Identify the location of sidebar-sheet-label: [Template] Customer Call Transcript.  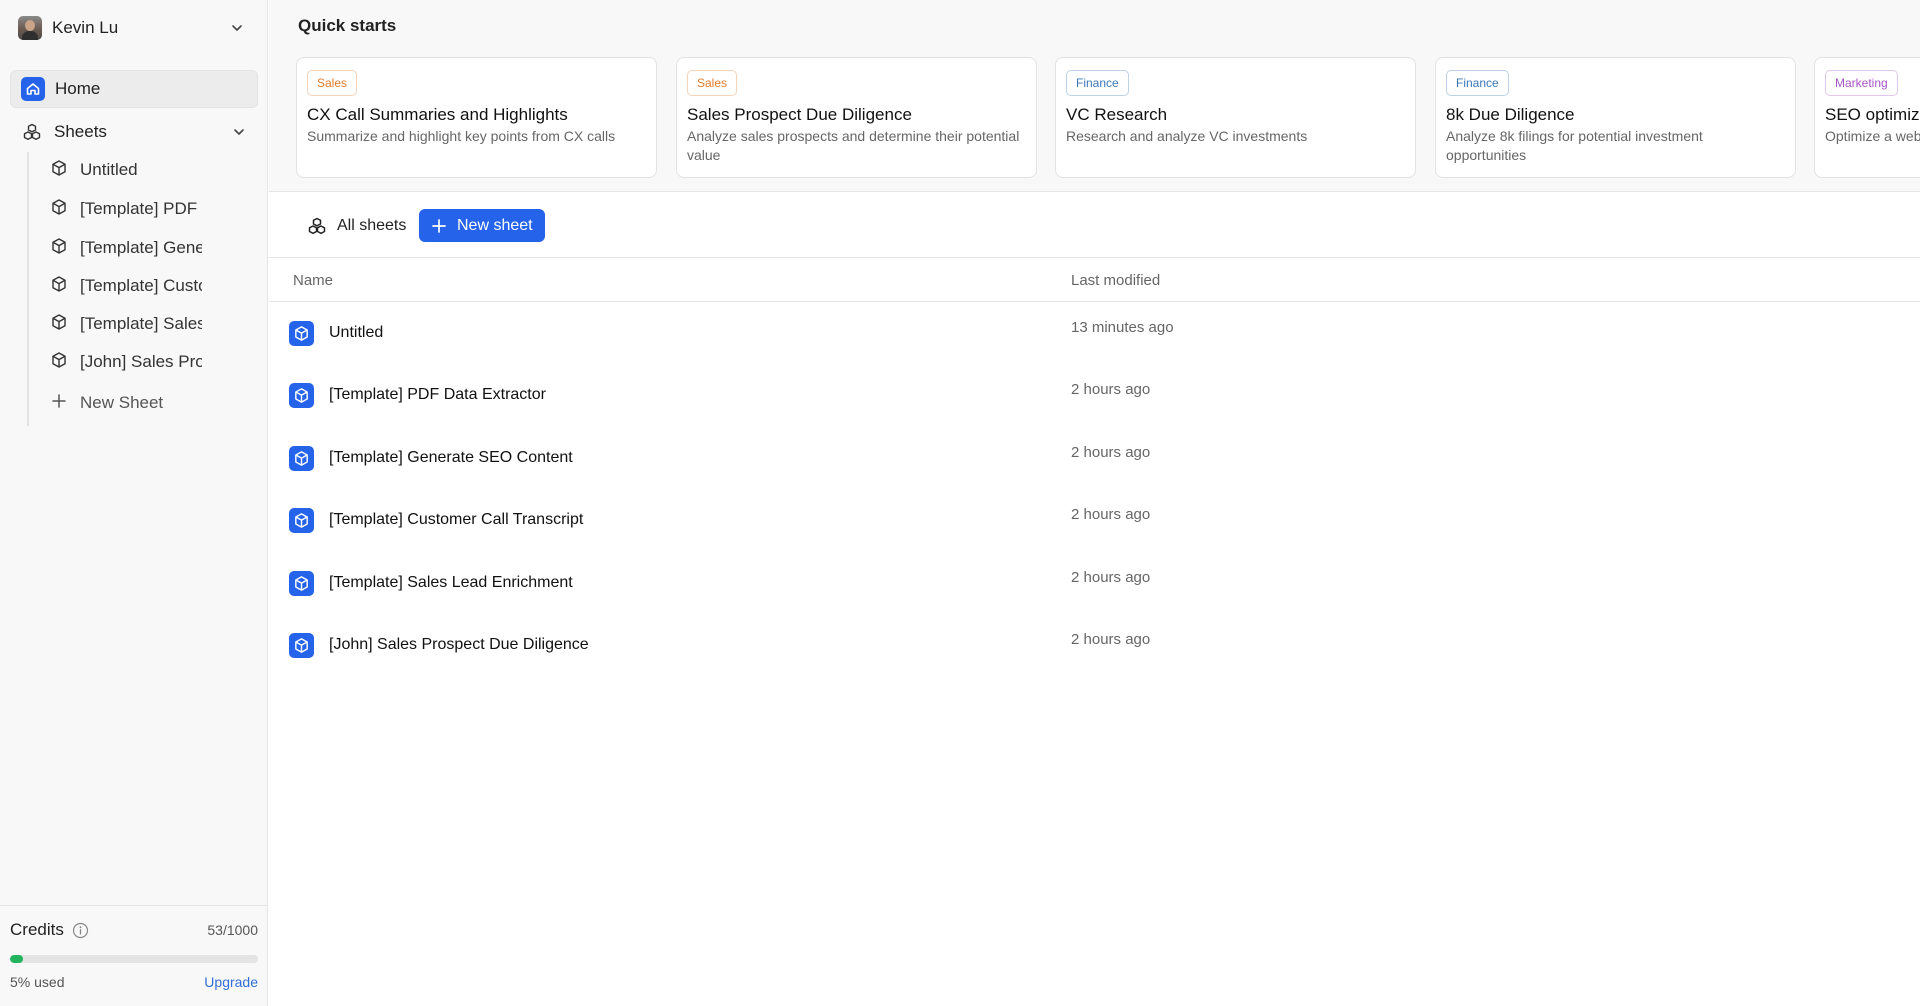
(141, 285).